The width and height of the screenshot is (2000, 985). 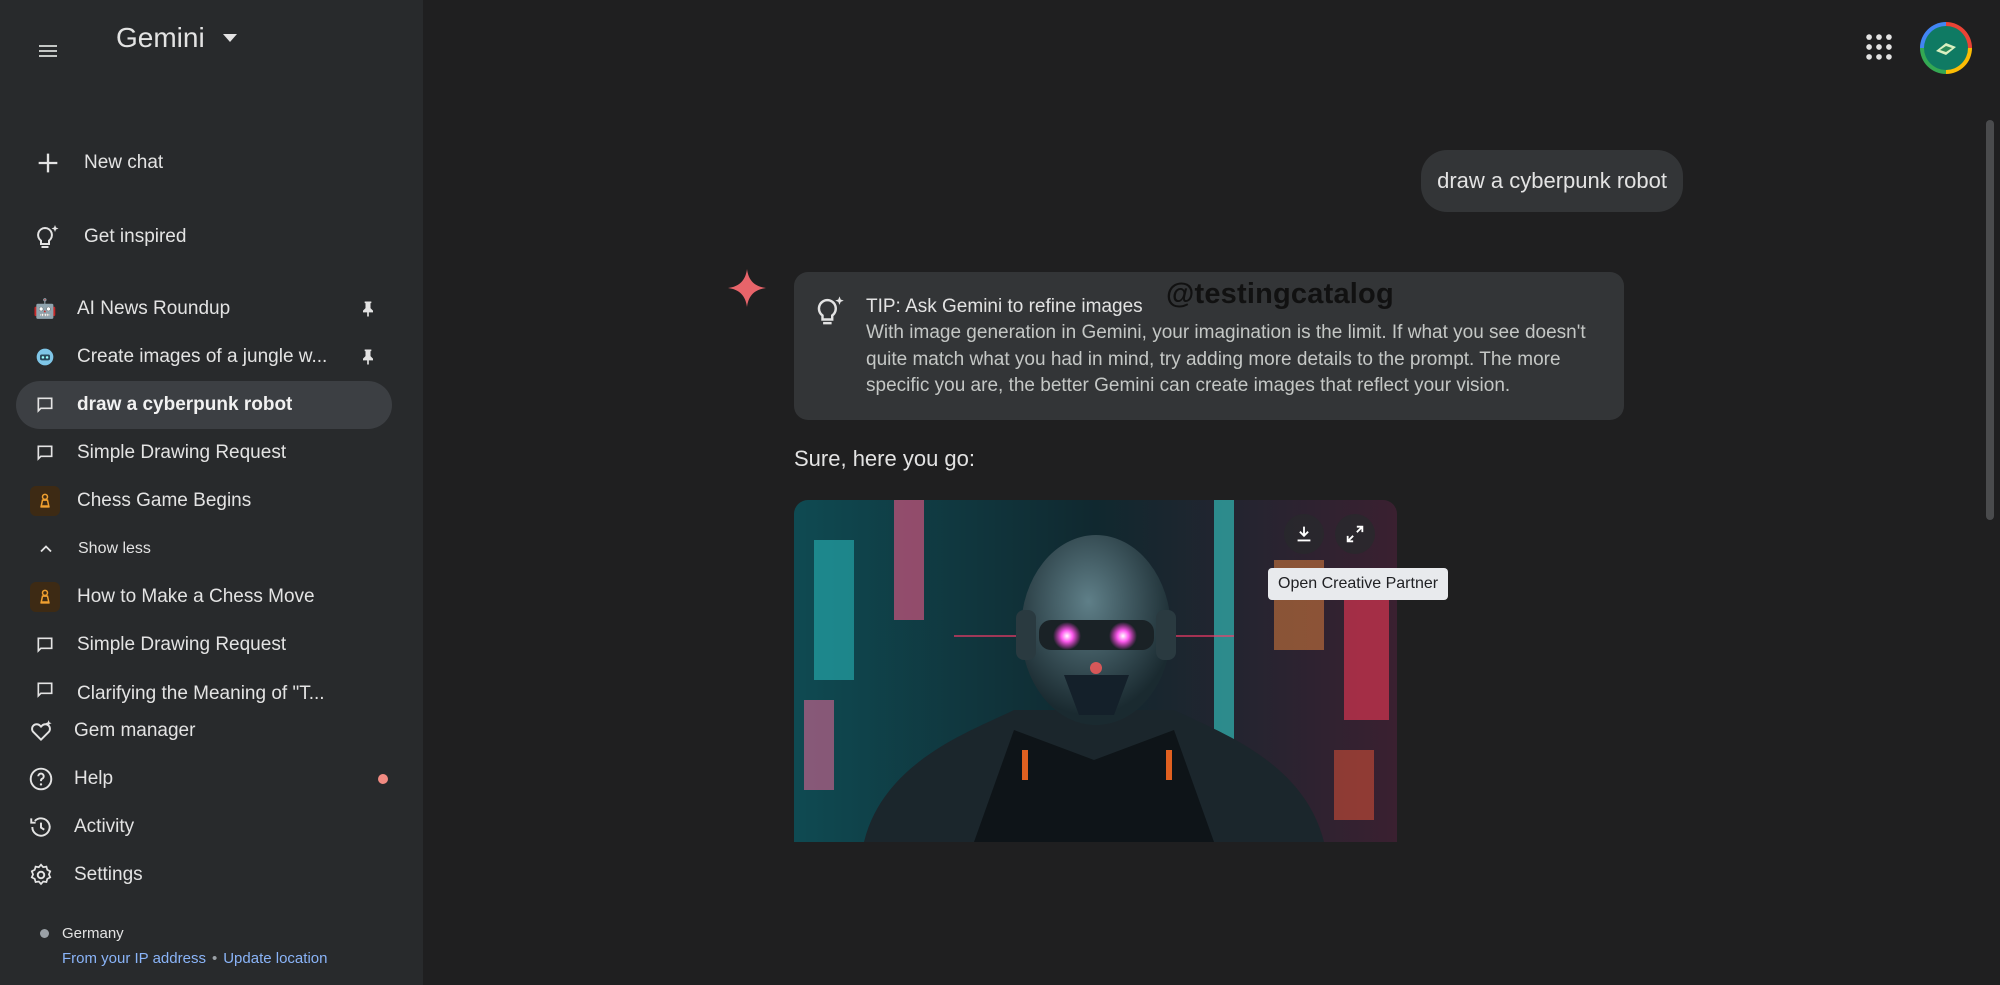 What do you see at coordinates (134, 958) in the screenshot?
I see `location-source-link: From your IP address` at bounding box center [134, 958].